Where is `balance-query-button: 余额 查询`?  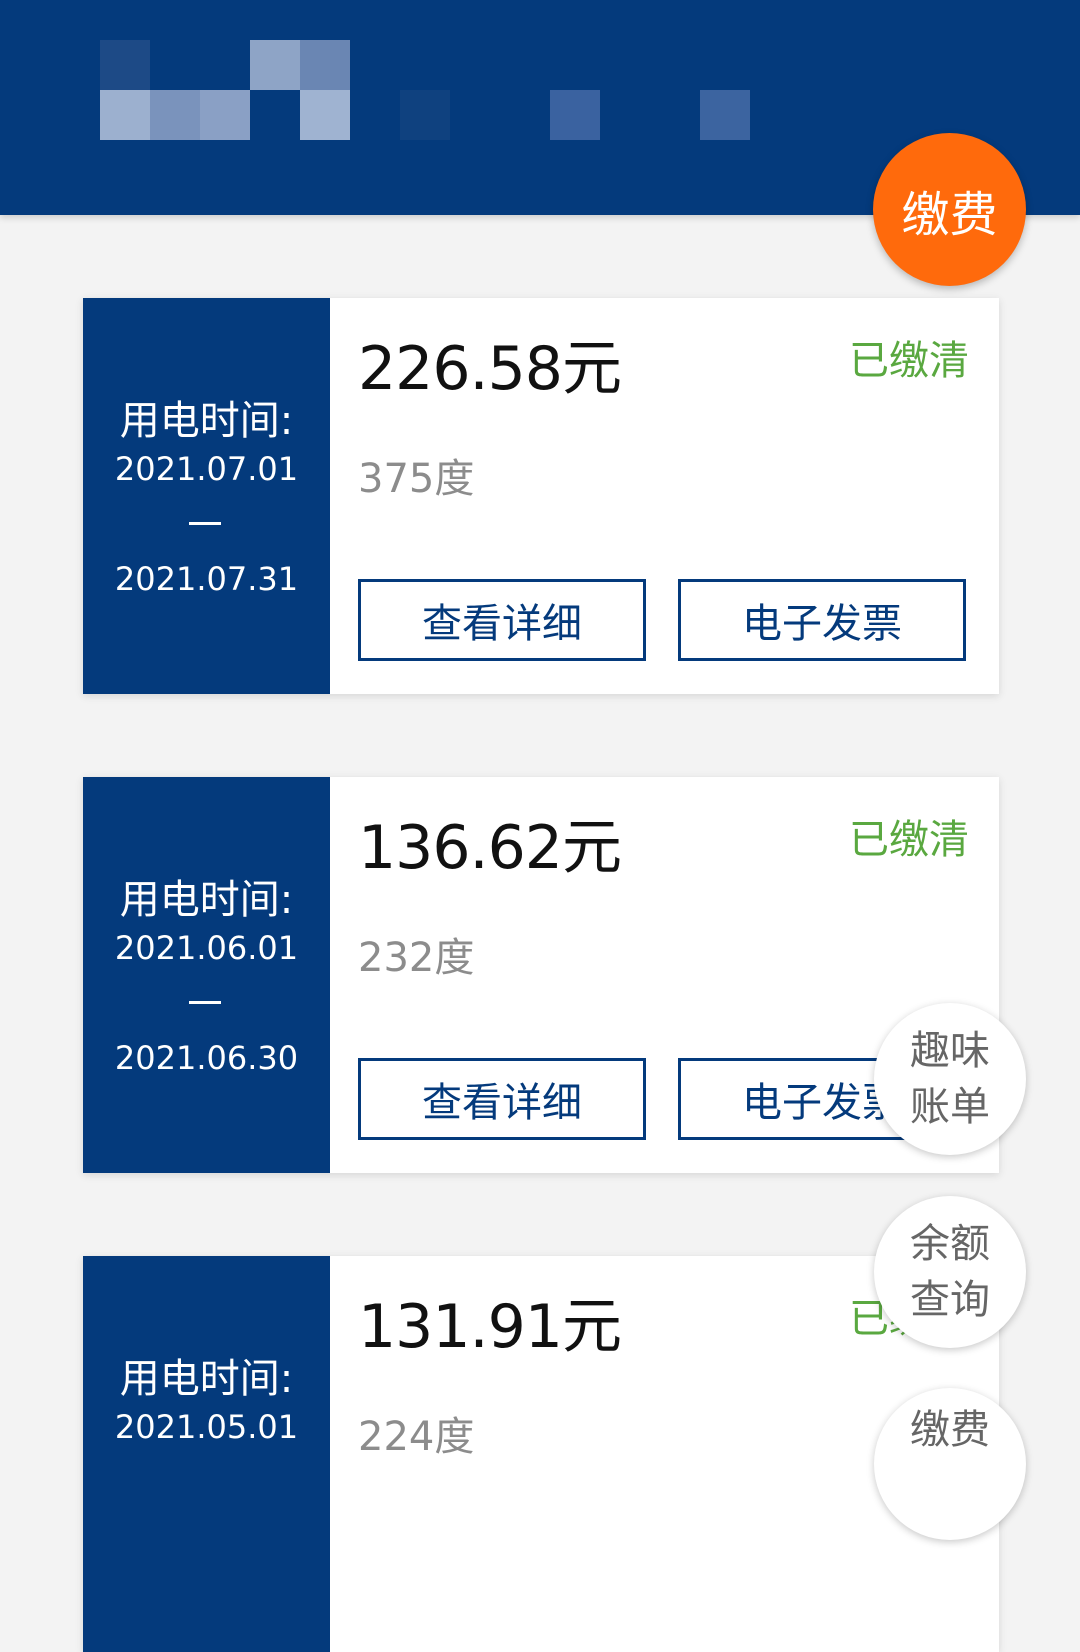
balance-query-button: 余额 查询 is located at coordinates (950, 1272).